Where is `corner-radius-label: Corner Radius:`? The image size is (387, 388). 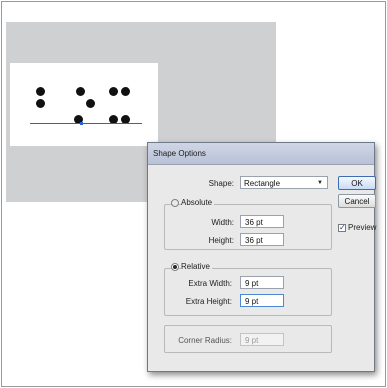 corner-radius-label: Corner Radius: is located at coordinates (205, 340).